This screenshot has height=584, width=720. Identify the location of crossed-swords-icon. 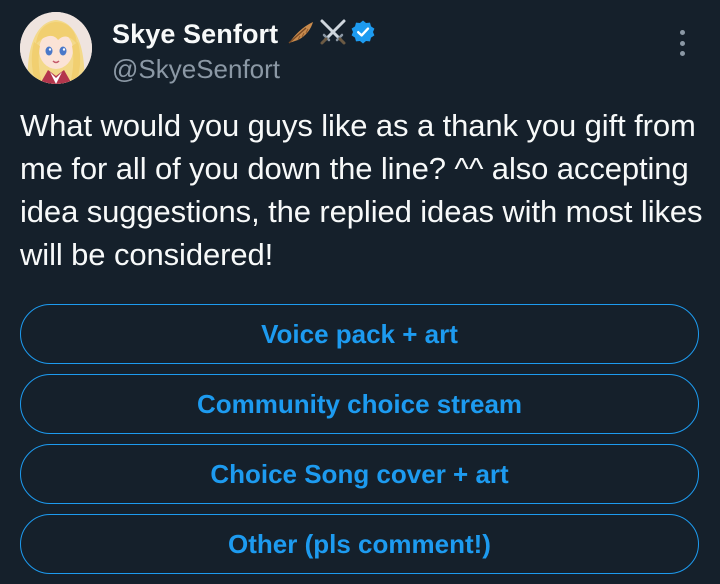
(333, 34).